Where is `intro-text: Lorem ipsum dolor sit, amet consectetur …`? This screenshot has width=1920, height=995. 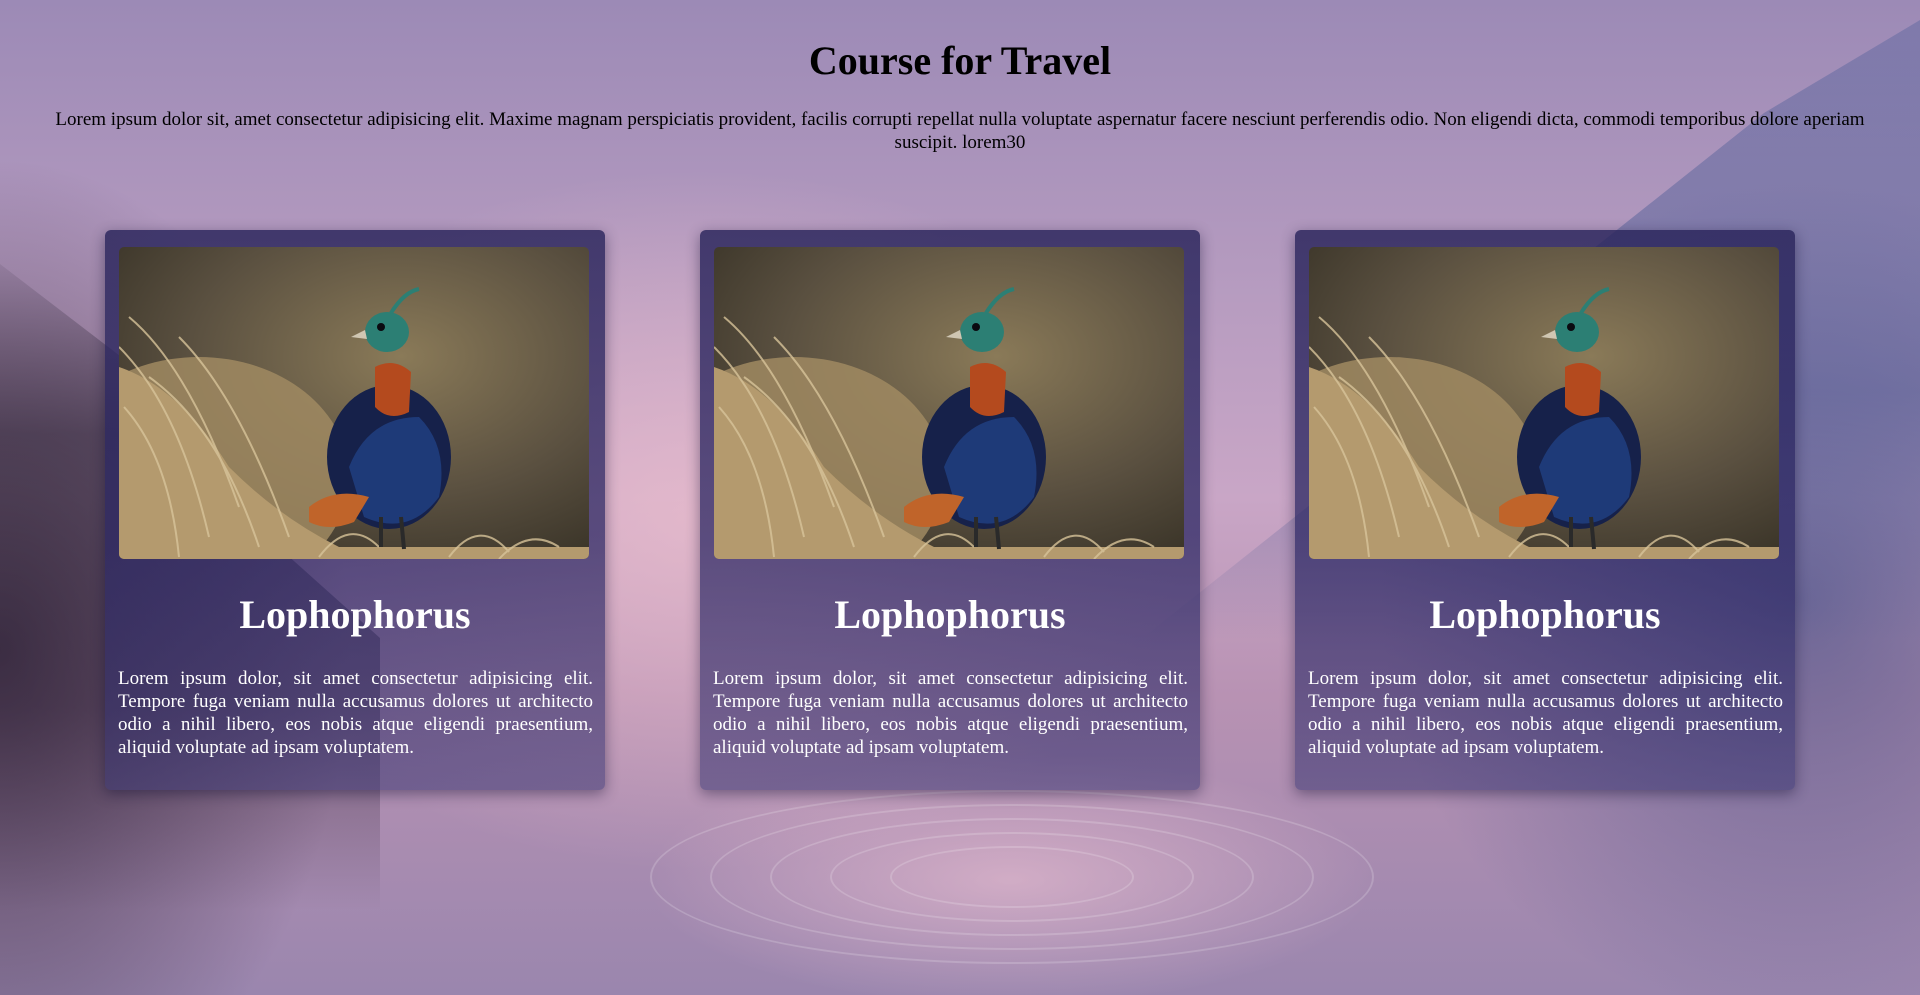
intro-text: Lorem ipsum dolor sit, amet consectetur … is located at coordinates (960, 131).